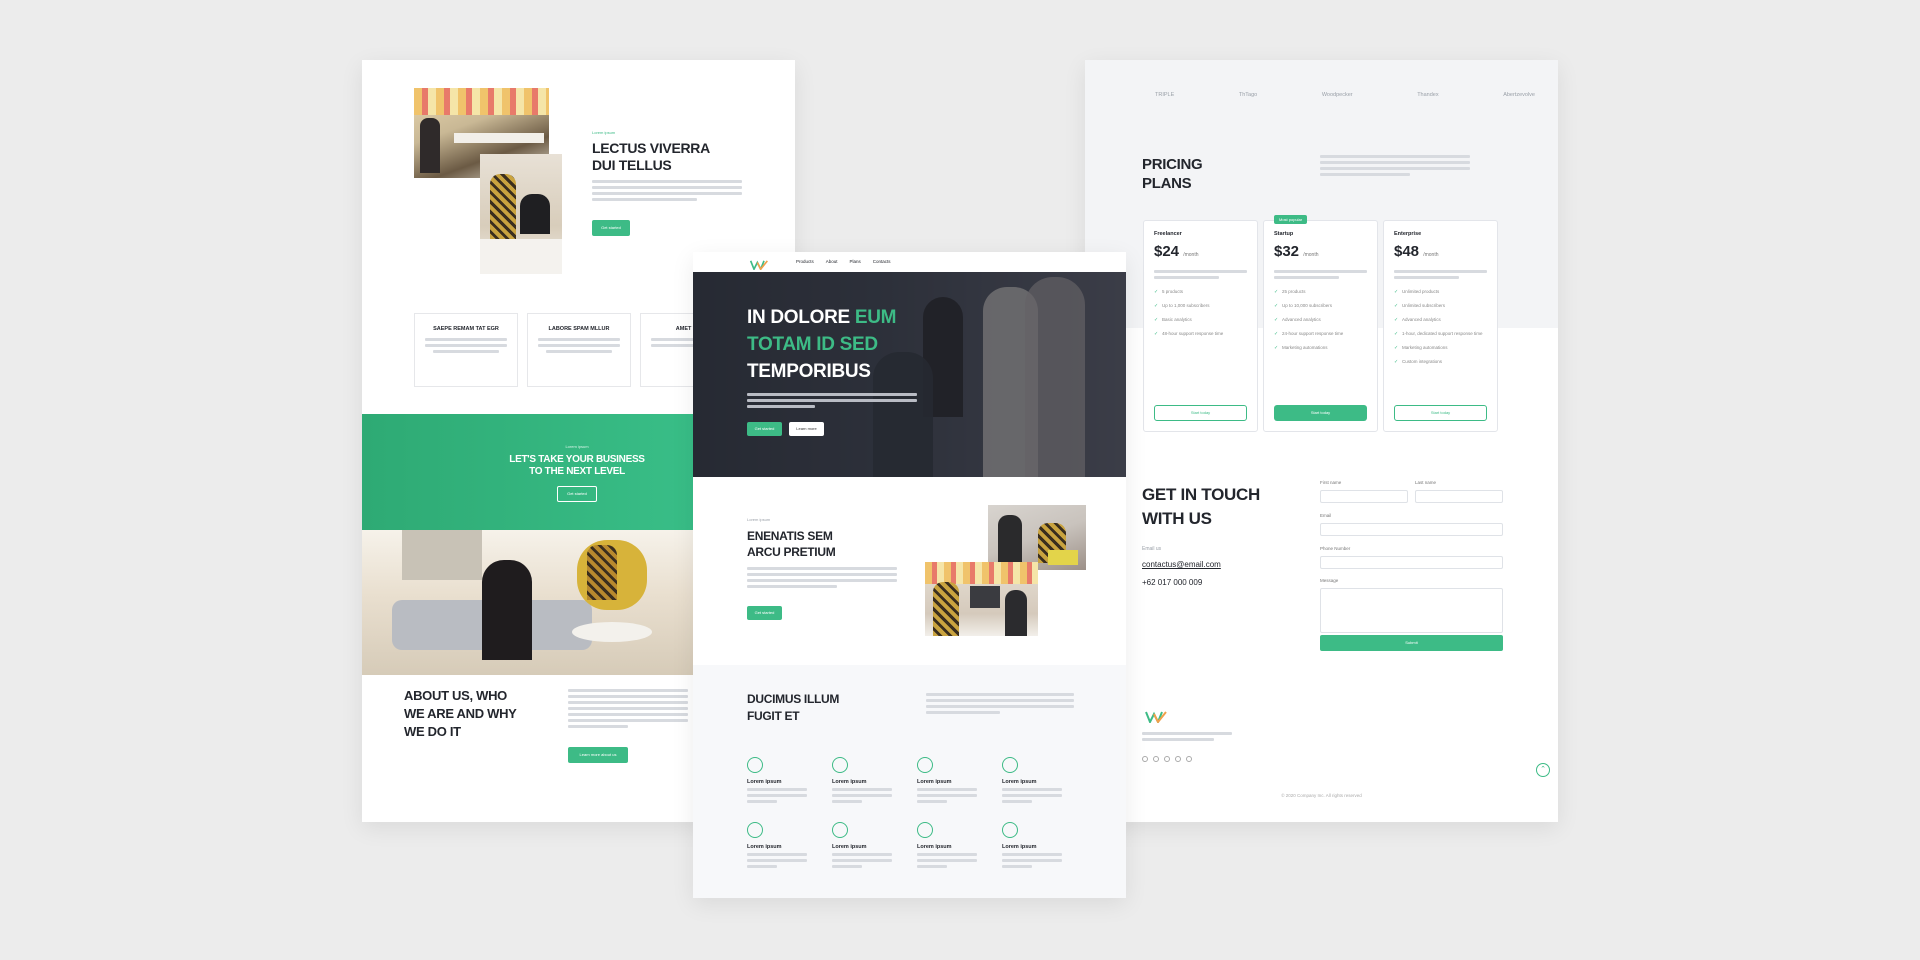 Image resolution: width=1920 pixels, height=960 pixels. What do you see at coordinates (1411, 643) in the screenshot?
I see `submit-button: Submit` at bounding box center [1411, 643].